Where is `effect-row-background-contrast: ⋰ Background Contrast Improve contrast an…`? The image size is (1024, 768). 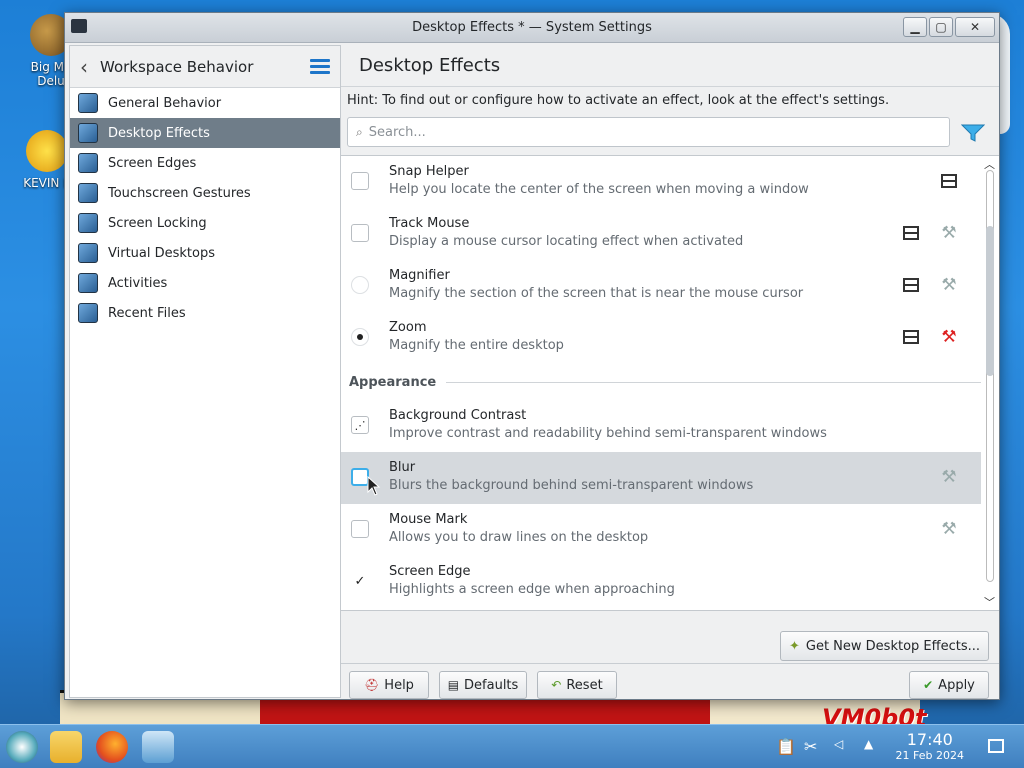
effect-row-background-contrast: ⋰ Background Contrast Improve contrast an… is located at coordinates (670, 426).